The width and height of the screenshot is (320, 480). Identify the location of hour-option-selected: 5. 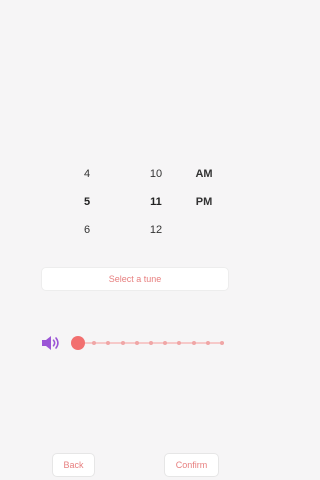
(87, 202).